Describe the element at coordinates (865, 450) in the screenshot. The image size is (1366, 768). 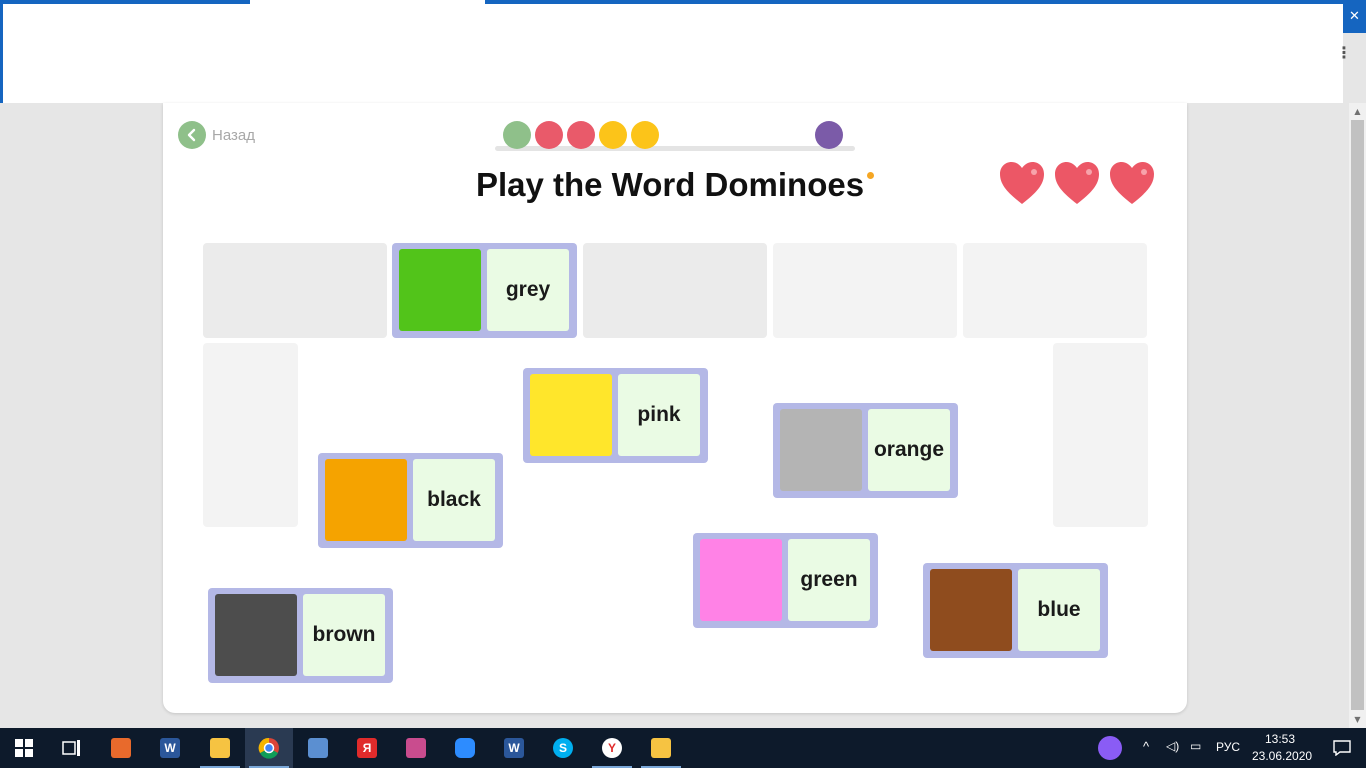
I see `domino-orange: orange` at that location.